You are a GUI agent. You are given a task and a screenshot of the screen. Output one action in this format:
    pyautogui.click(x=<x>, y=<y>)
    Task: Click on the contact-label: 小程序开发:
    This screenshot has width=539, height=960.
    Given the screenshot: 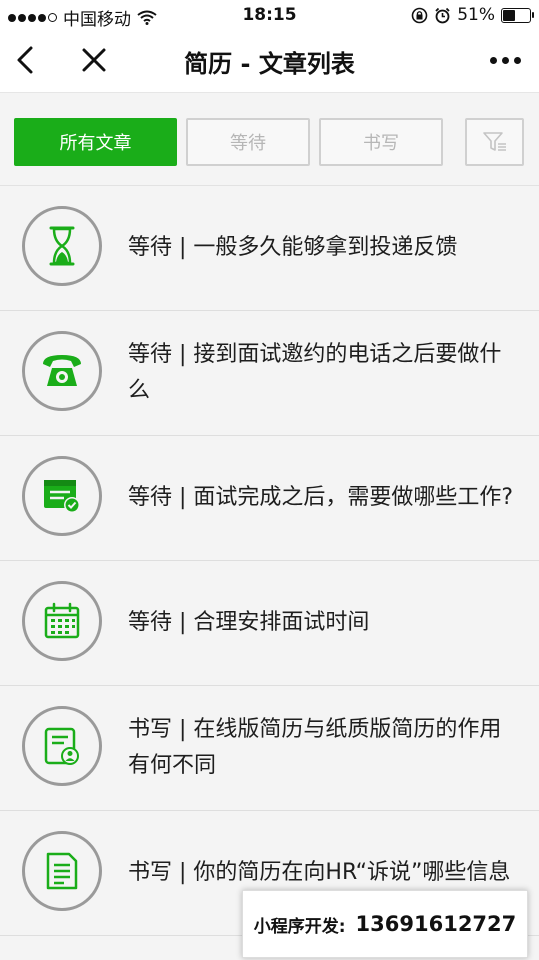 What is the action you would take?
    pyautogui.click(x=299, y=926)
    